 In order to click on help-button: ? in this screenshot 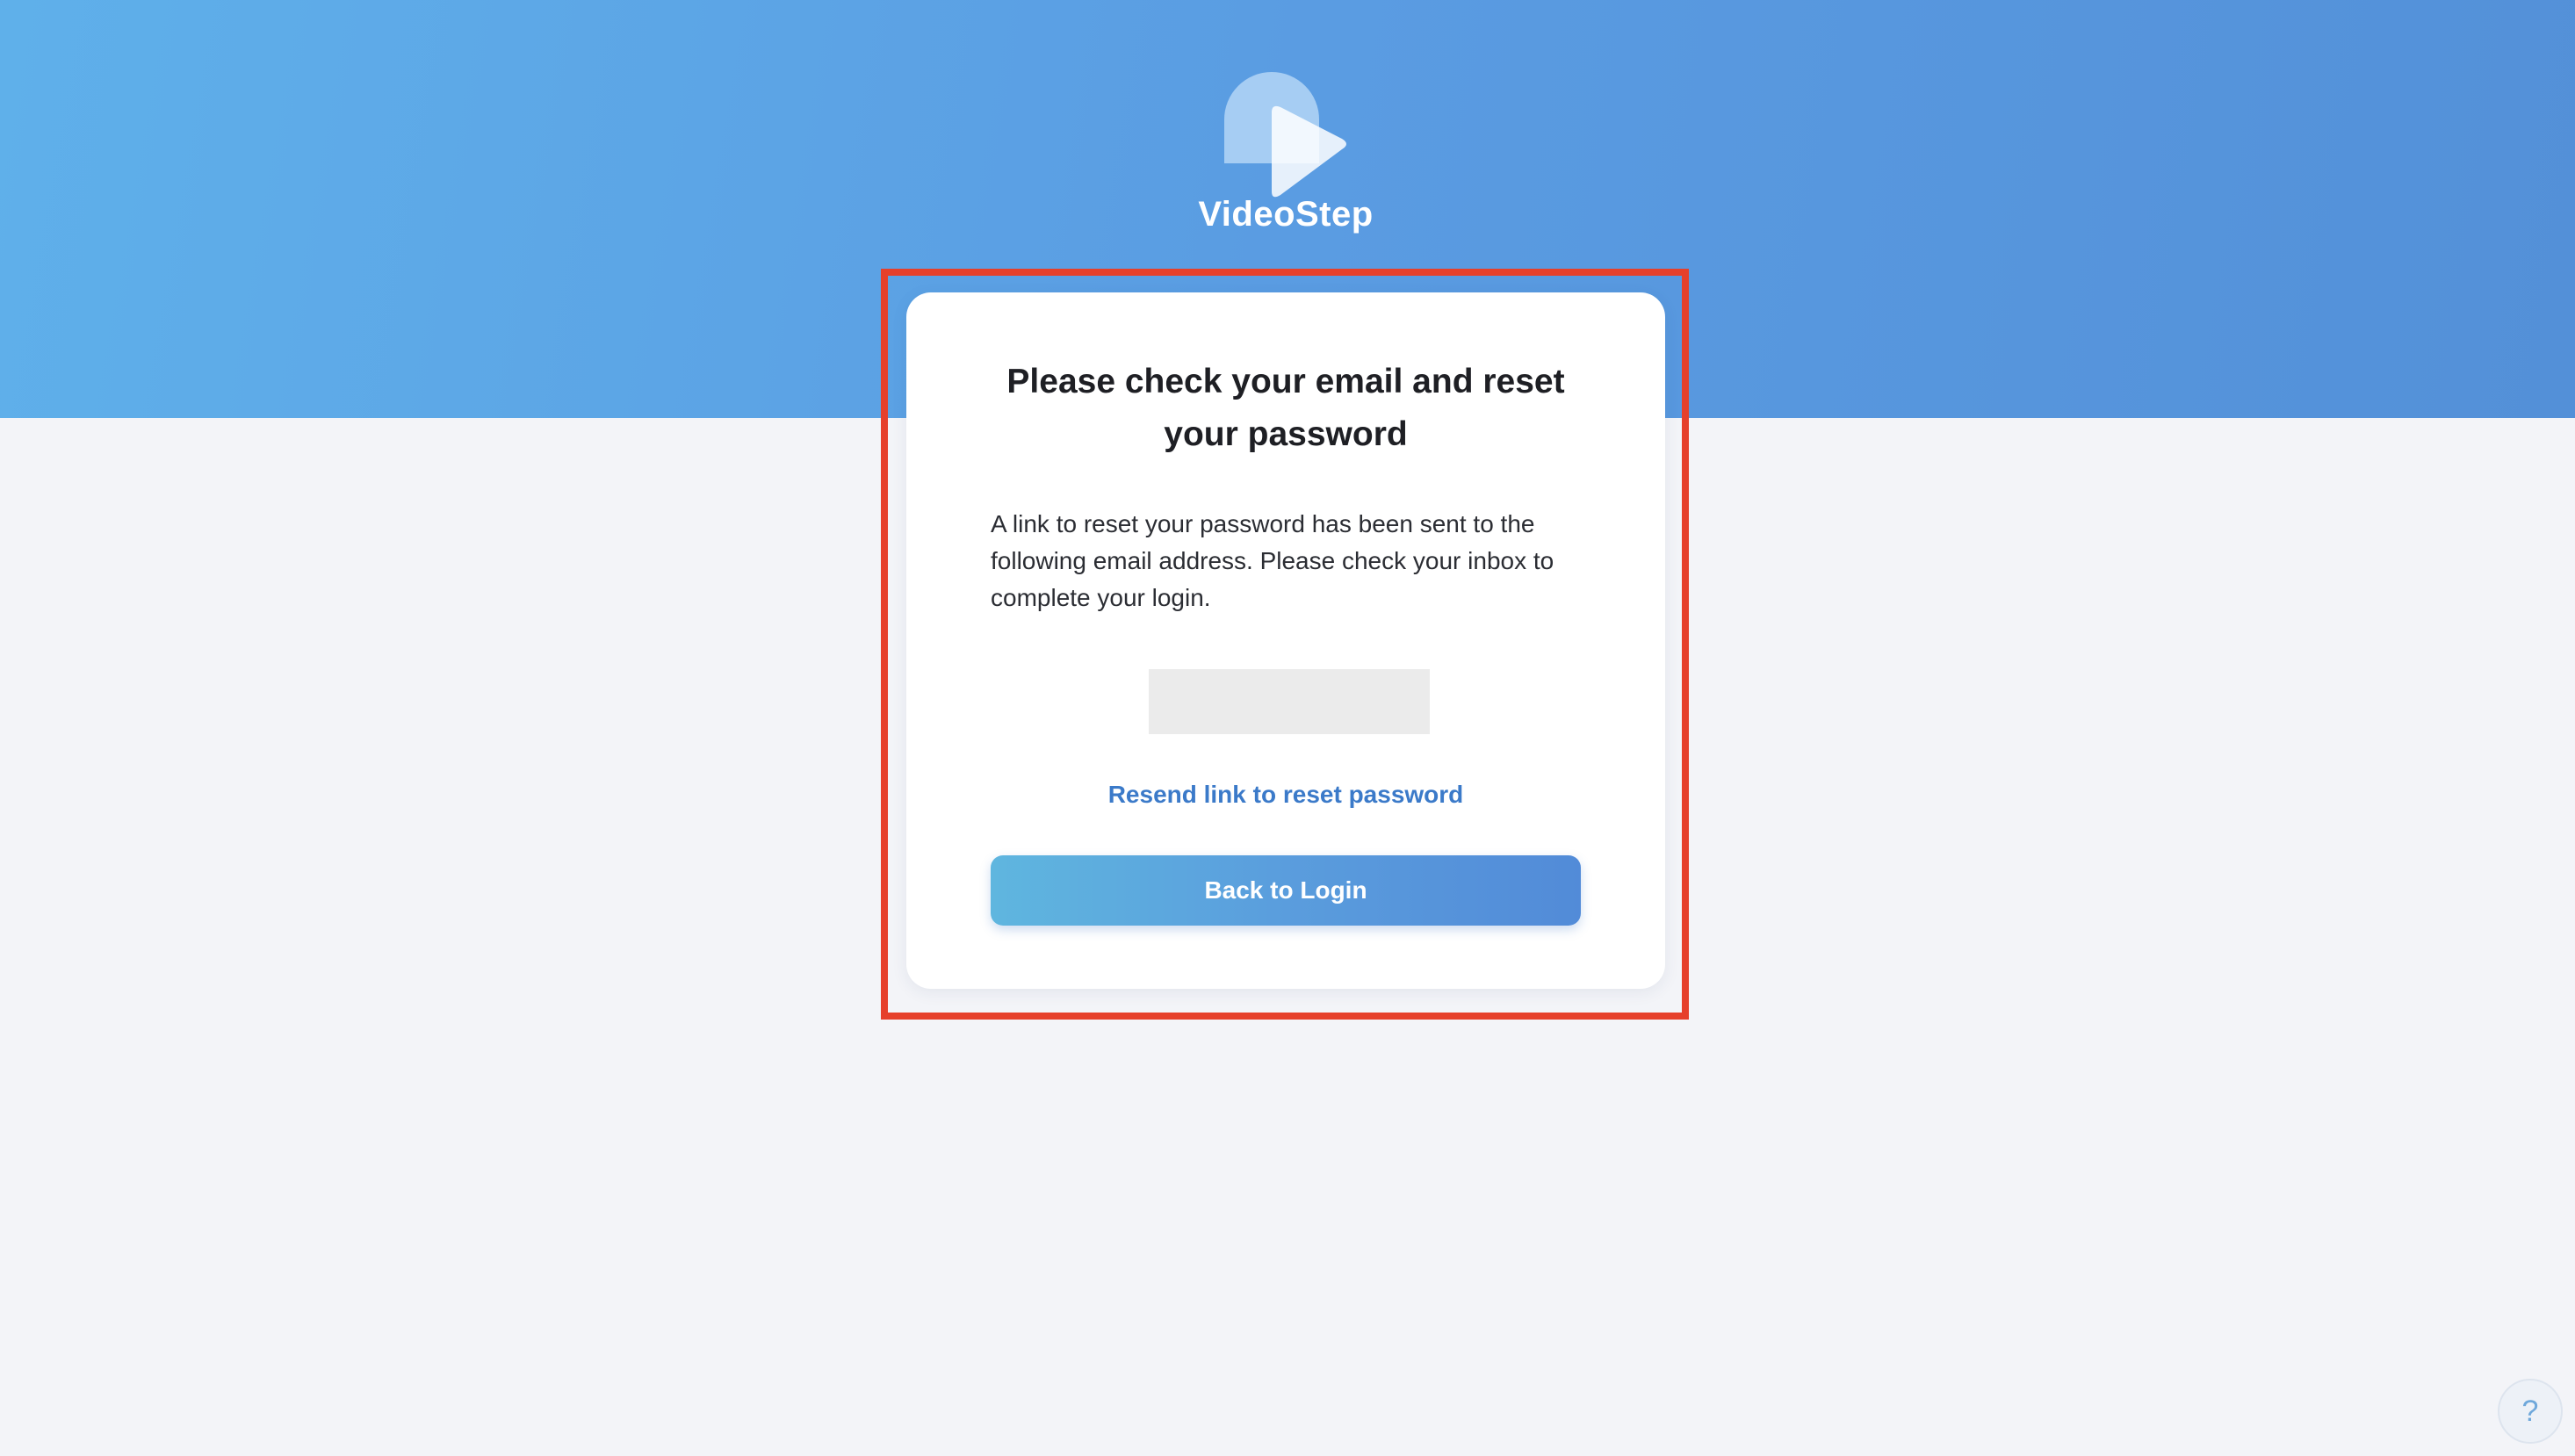, I will do `click(2531, 1411)`.